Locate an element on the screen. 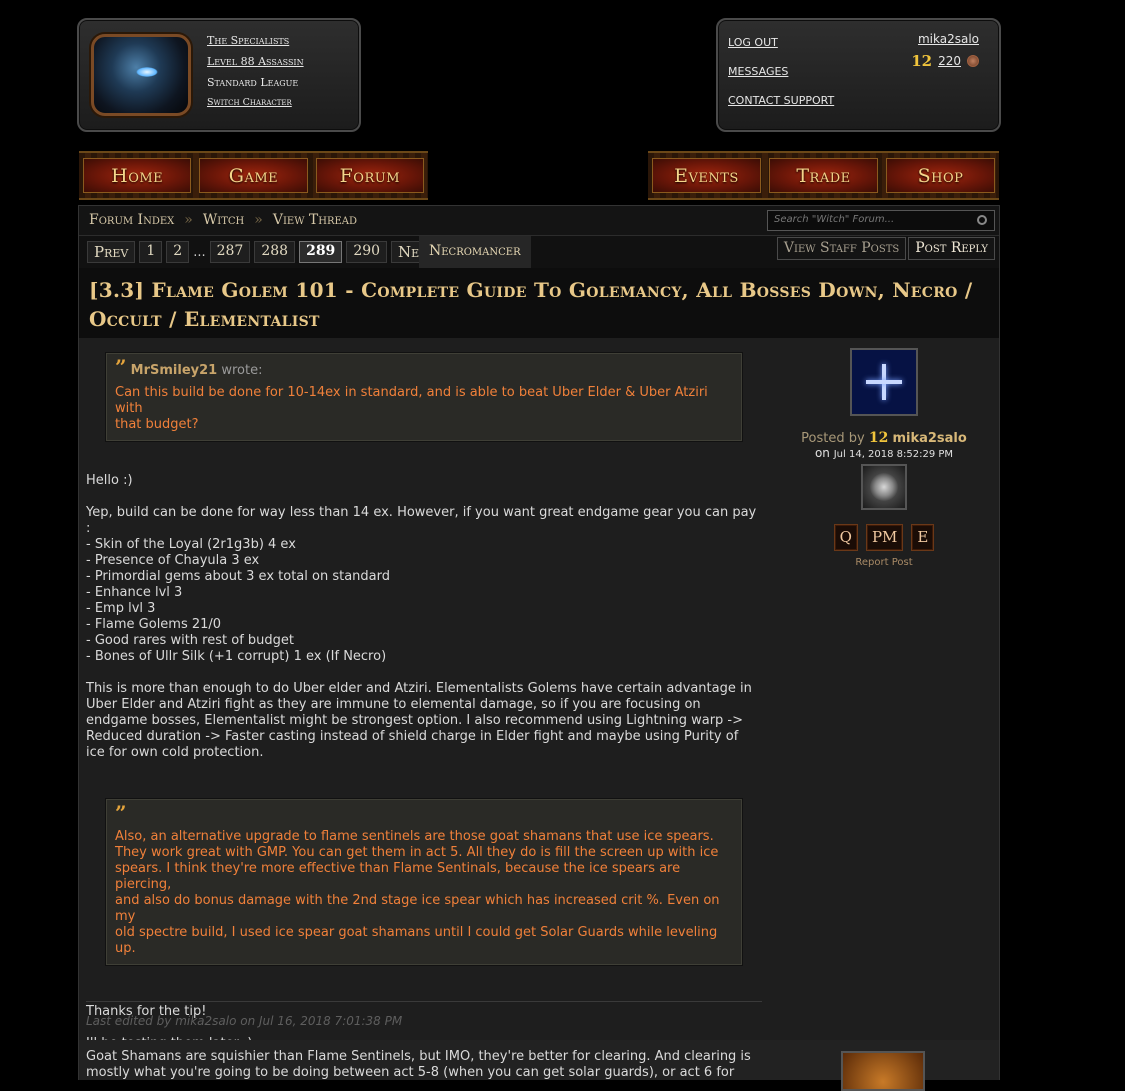  breadcrumb-forum-index: Forum Index is located at coordinates (131, 220).